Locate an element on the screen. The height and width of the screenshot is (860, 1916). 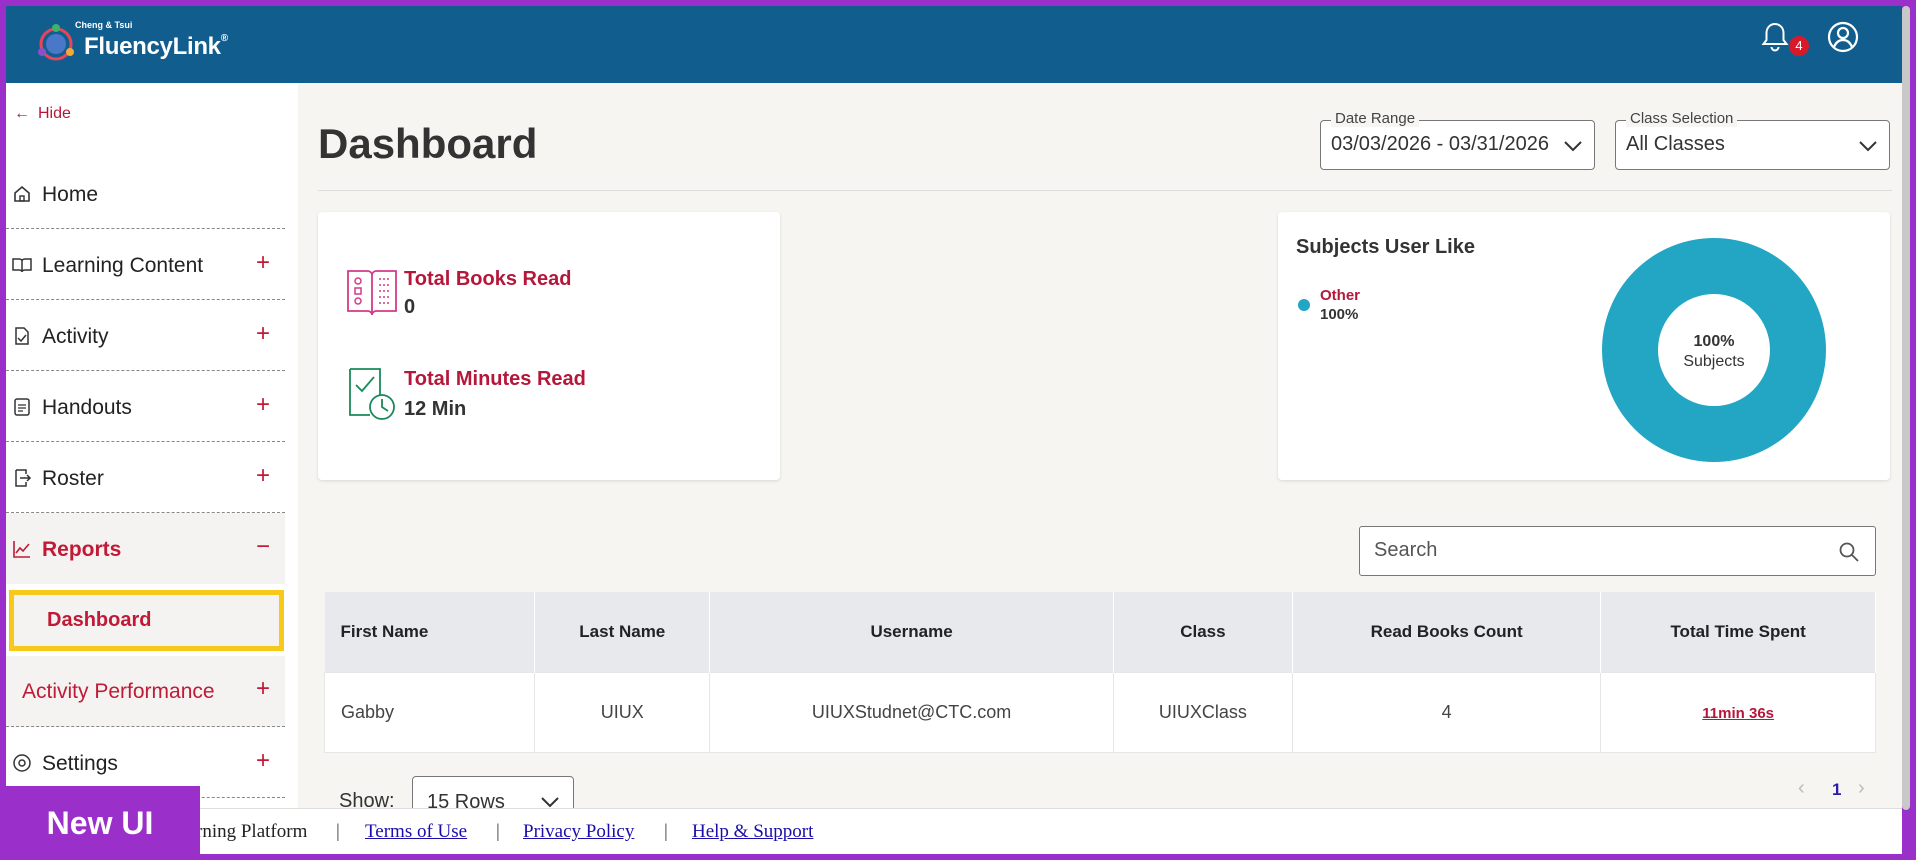
total-minutes-value: 12 Min is located at coordinates (435, 409).